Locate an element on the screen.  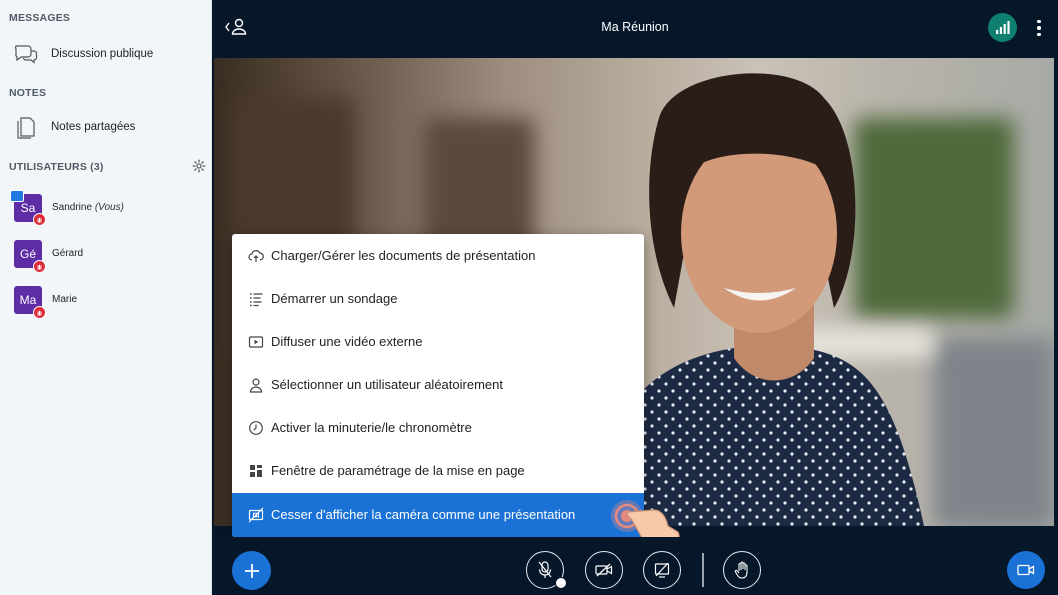
plus-icon is located at coordinates (251, 570).